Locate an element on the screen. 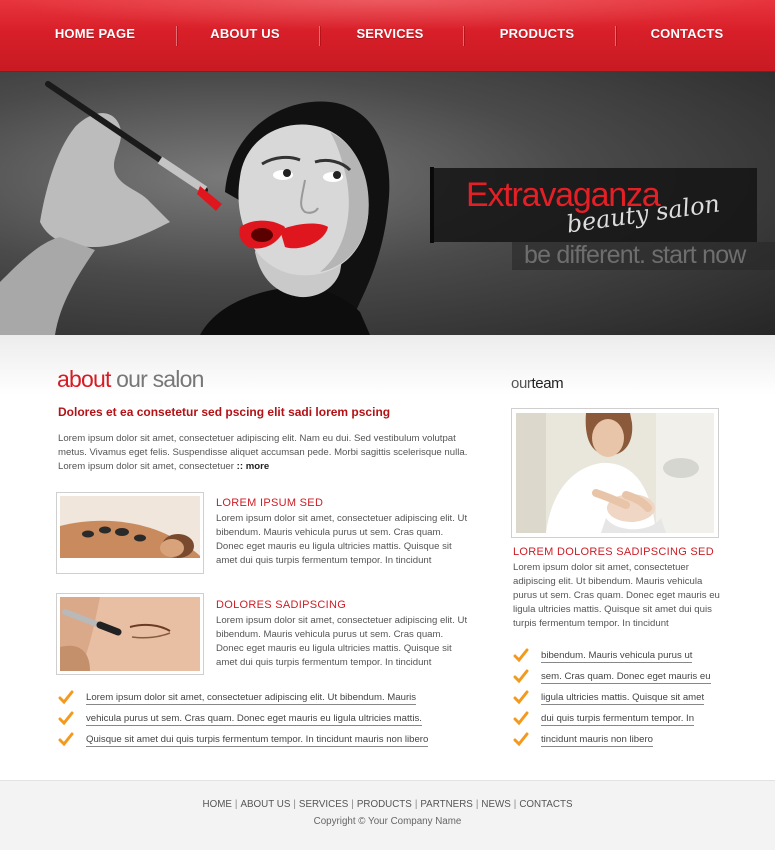 The image size is (775, 850). footer-link-services: SERVICES is located at coordinates (323, 804).